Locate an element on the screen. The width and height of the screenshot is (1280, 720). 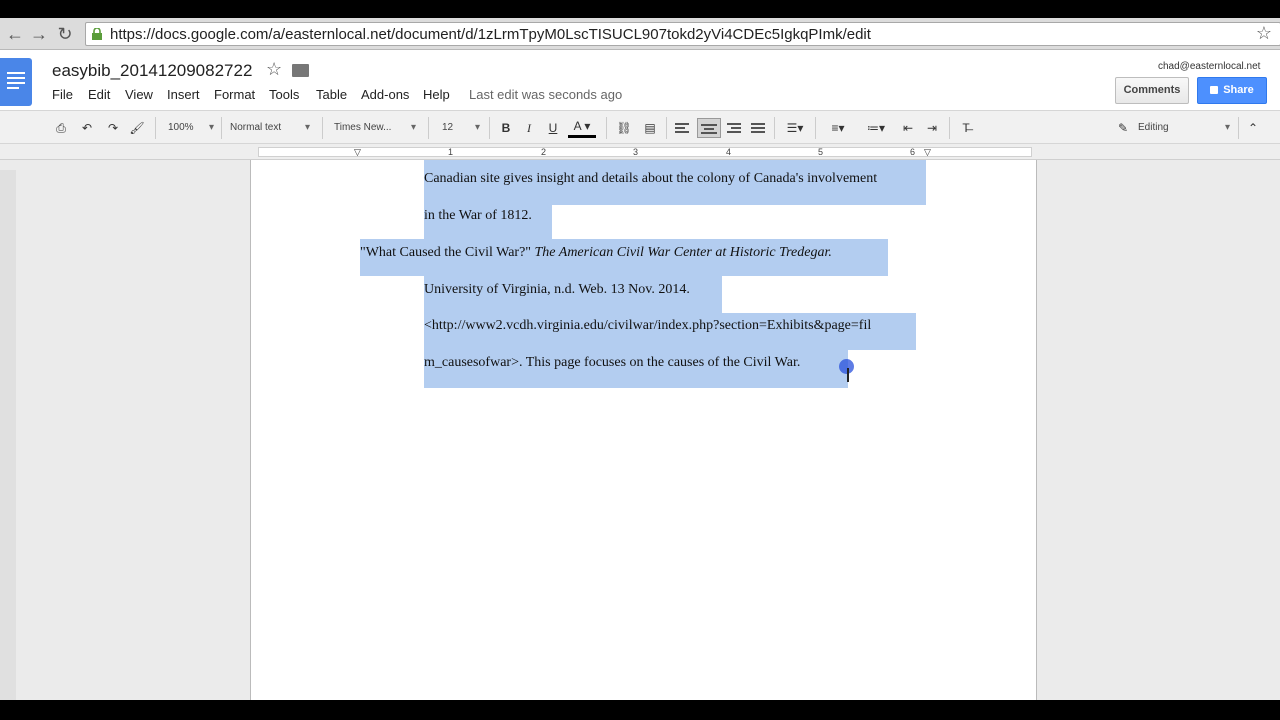
menu-insert: Insert is located at coordinates (183, 94).